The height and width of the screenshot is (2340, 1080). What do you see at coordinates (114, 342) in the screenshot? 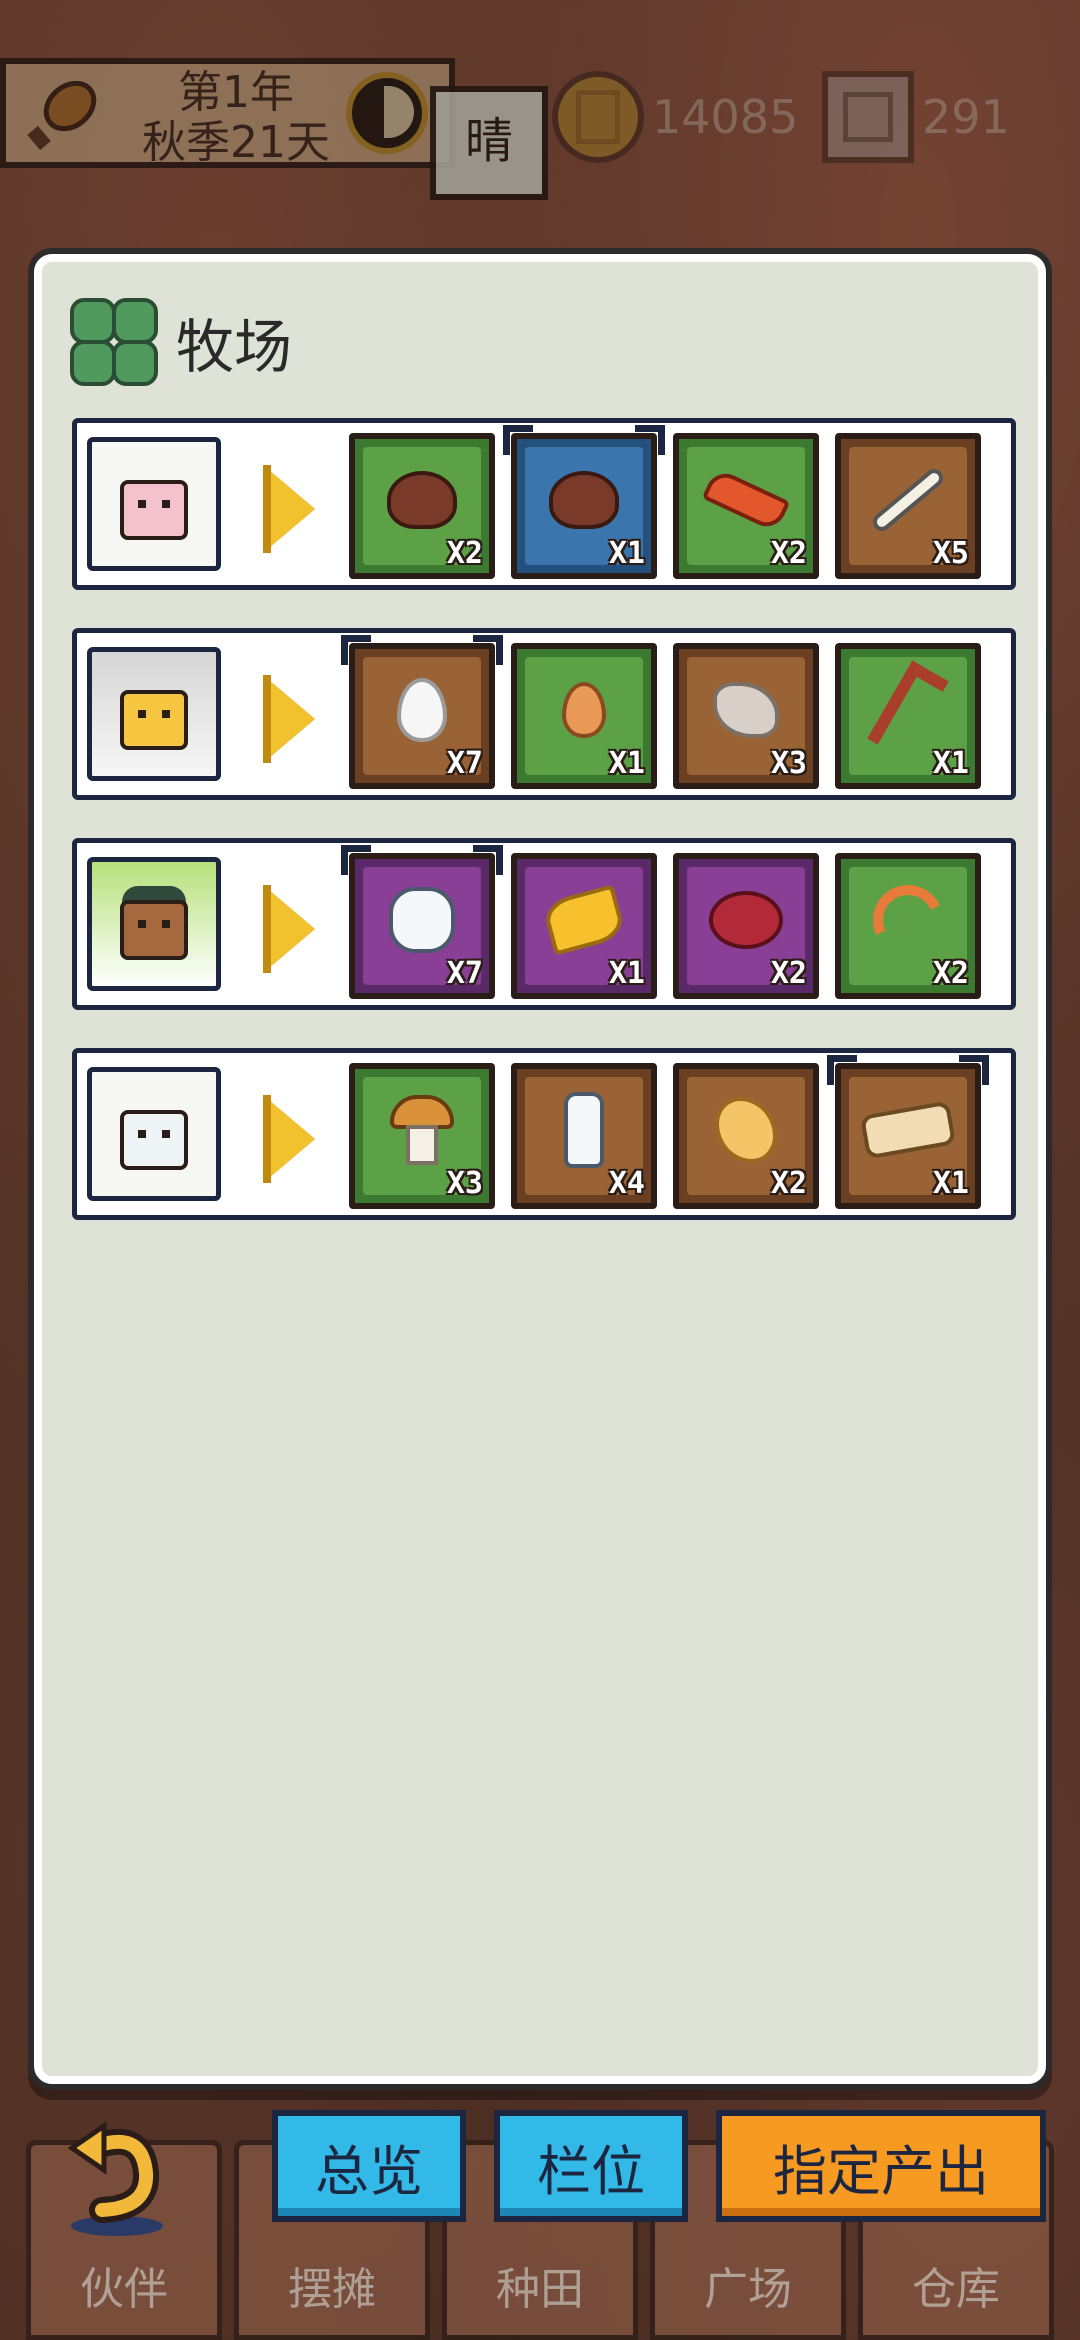
I see `clover-icon` at bounding box center [114, 342].